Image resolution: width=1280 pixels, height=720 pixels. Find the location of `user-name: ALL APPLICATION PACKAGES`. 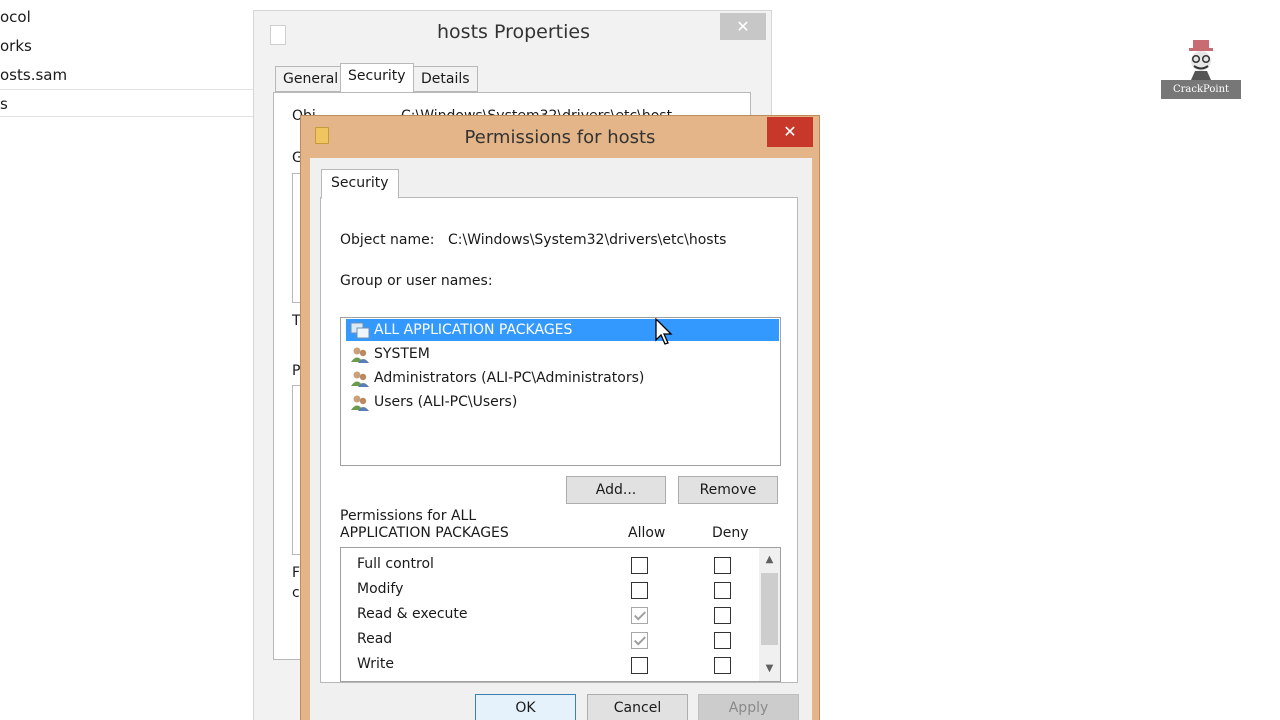

user-name: ALL APPLICATION PACKAGES is located at coordinates (473, 330).